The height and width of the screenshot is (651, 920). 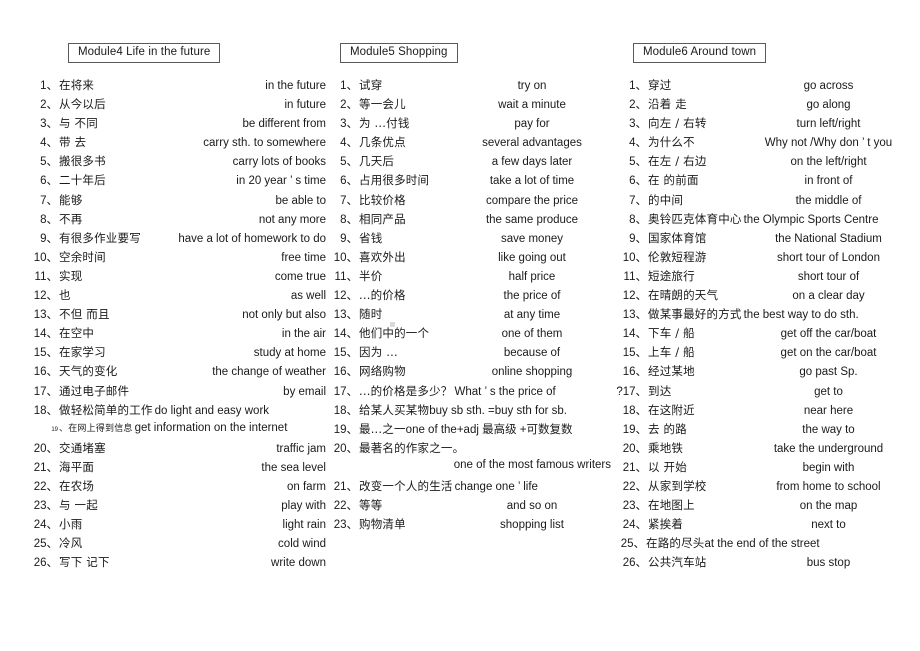 What do you see at coordinates (49, 105) in the screenshot?
I see `phrase-number: 2、` at bounding box center [49, 105].